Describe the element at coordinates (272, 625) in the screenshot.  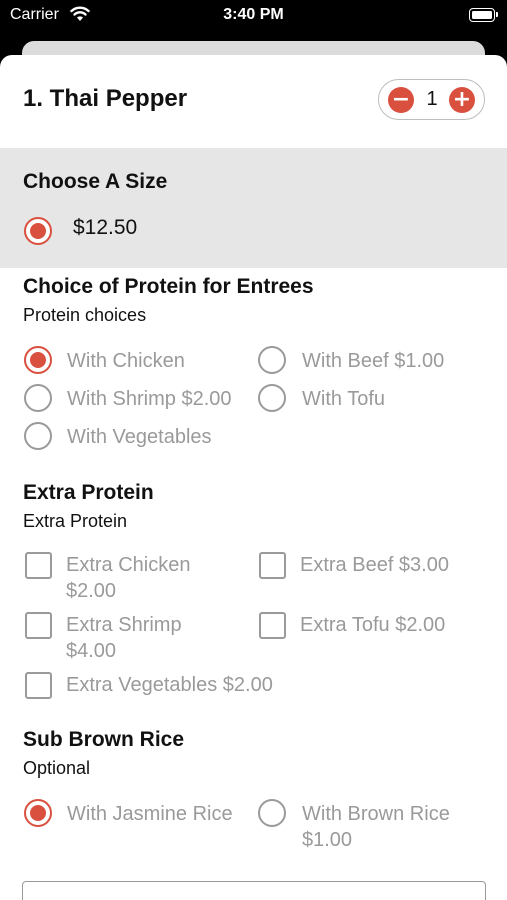
I see `extra-tofu-checkbox-icon` at that location.